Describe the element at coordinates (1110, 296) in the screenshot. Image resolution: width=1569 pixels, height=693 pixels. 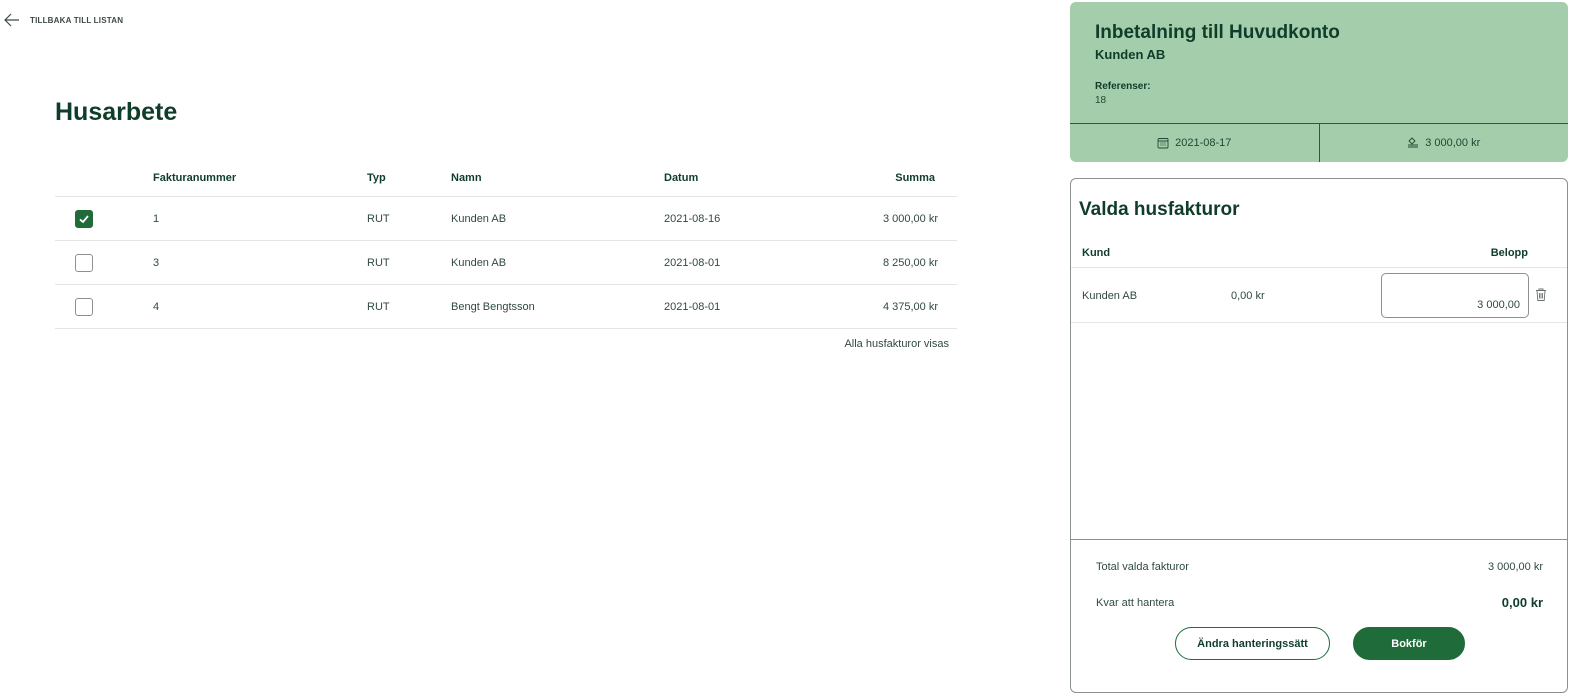
I see `selected-customer: Kunden AB` at that location.